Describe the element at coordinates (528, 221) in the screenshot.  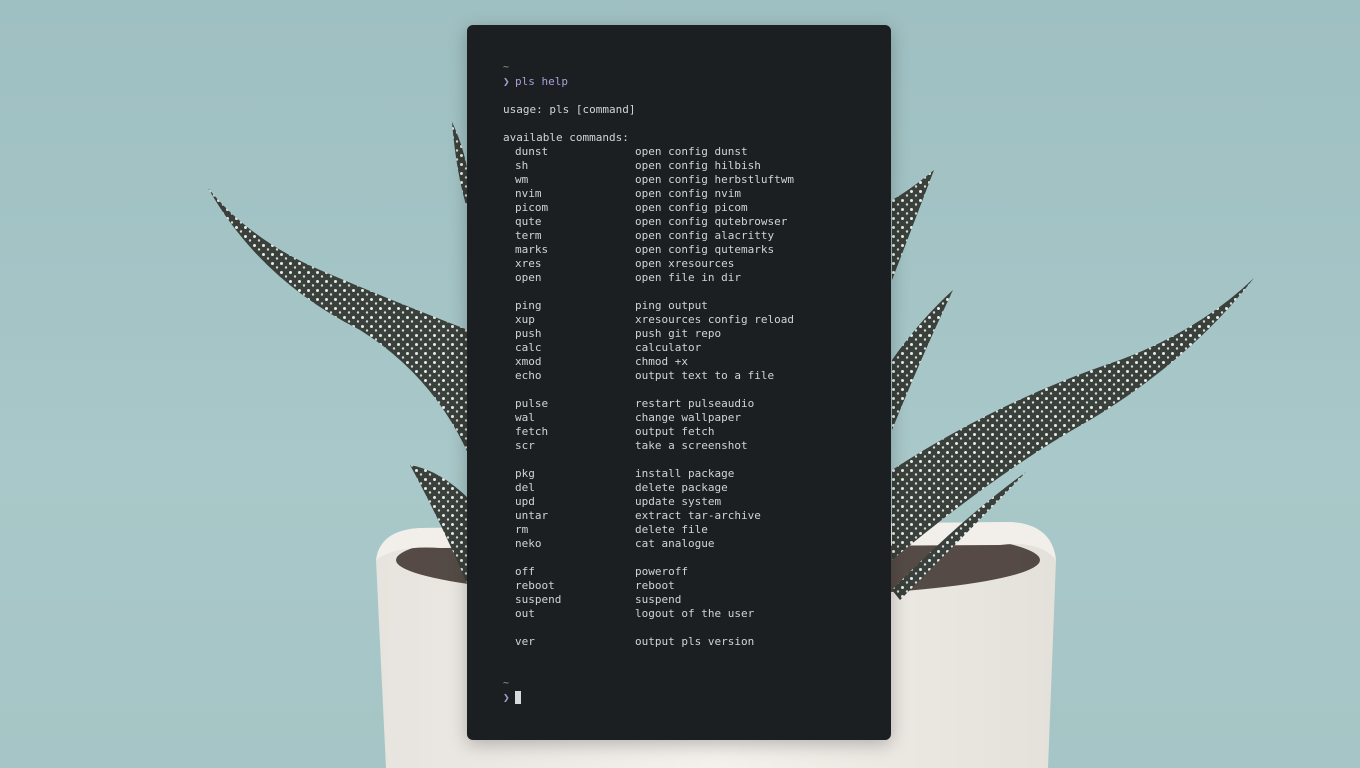
I see `command-name: qute` at that location.